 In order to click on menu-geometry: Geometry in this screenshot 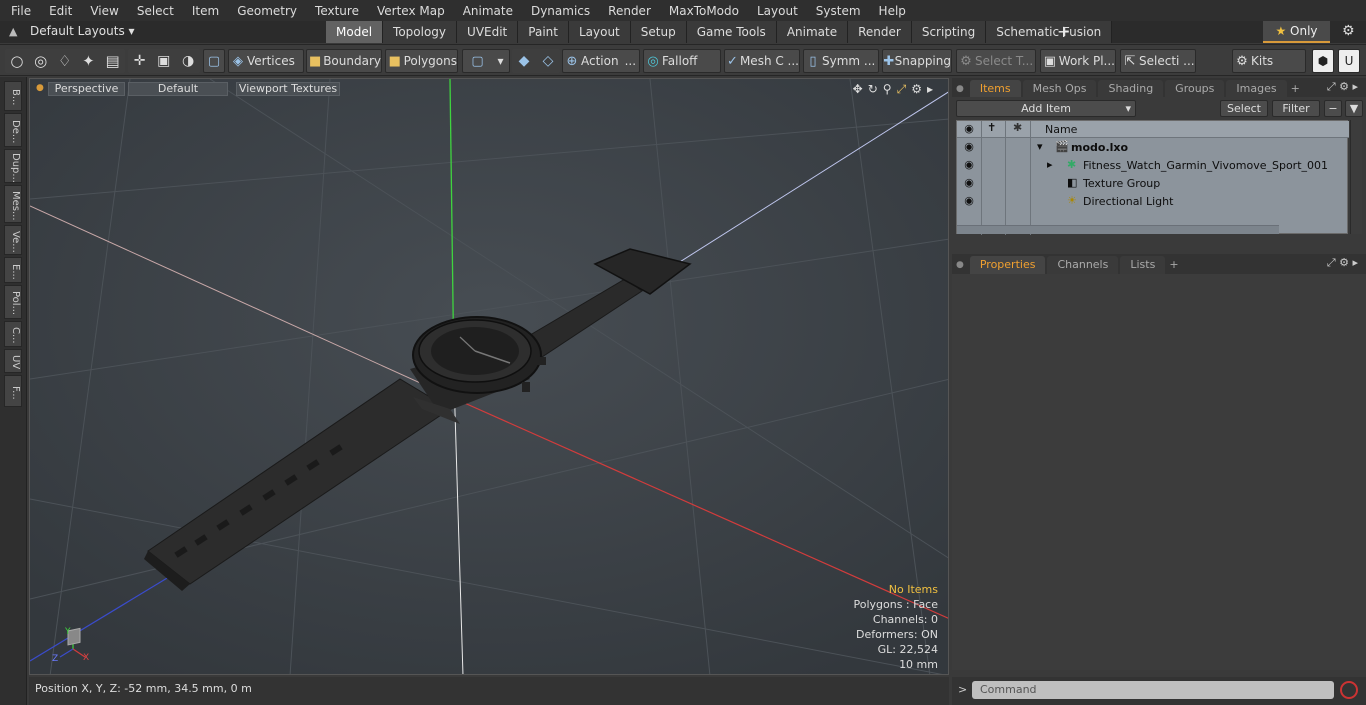, I will do `click(265, 11)`.